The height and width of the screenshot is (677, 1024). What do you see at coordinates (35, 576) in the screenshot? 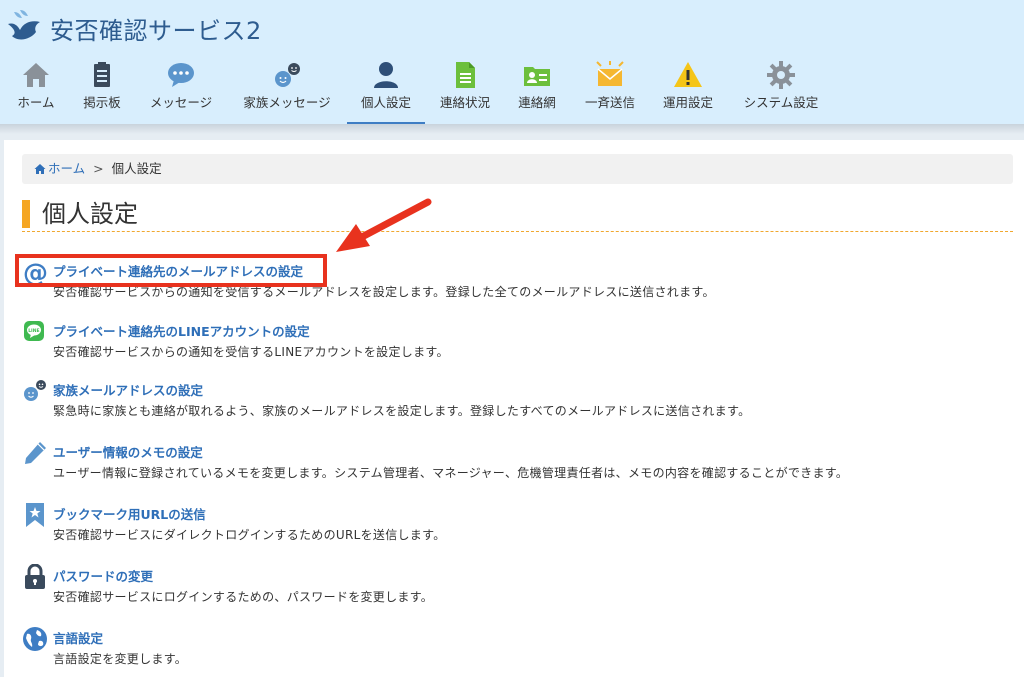
I see `lock-icon` at bounding box center [35, 576].